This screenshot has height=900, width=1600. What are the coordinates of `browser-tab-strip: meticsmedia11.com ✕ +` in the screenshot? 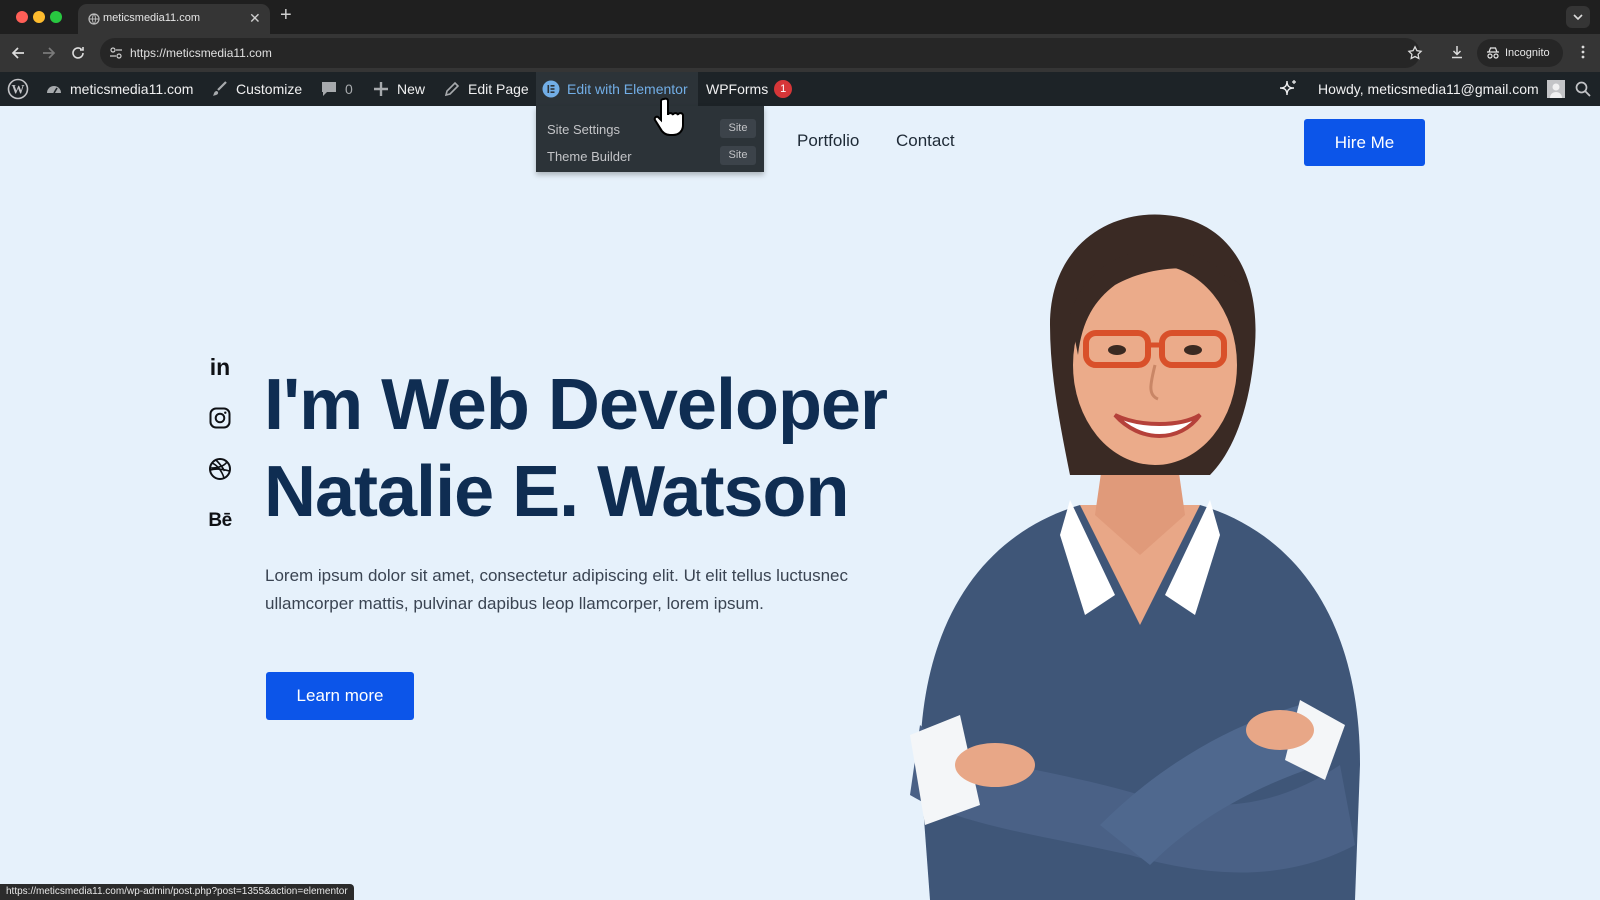 It's located at (800, 17).